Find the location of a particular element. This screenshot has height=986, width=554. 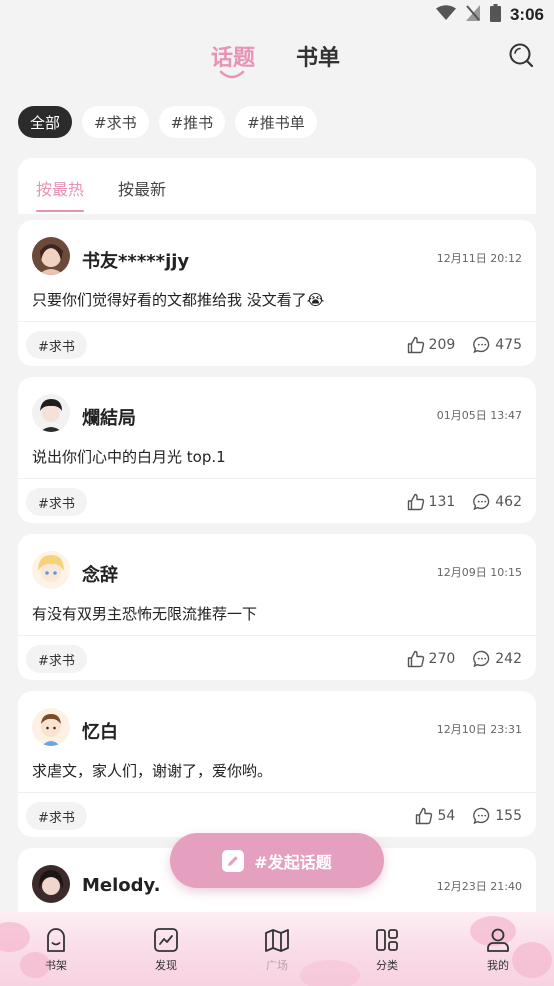

like-count: 131 is located at coordinates (442, 502).